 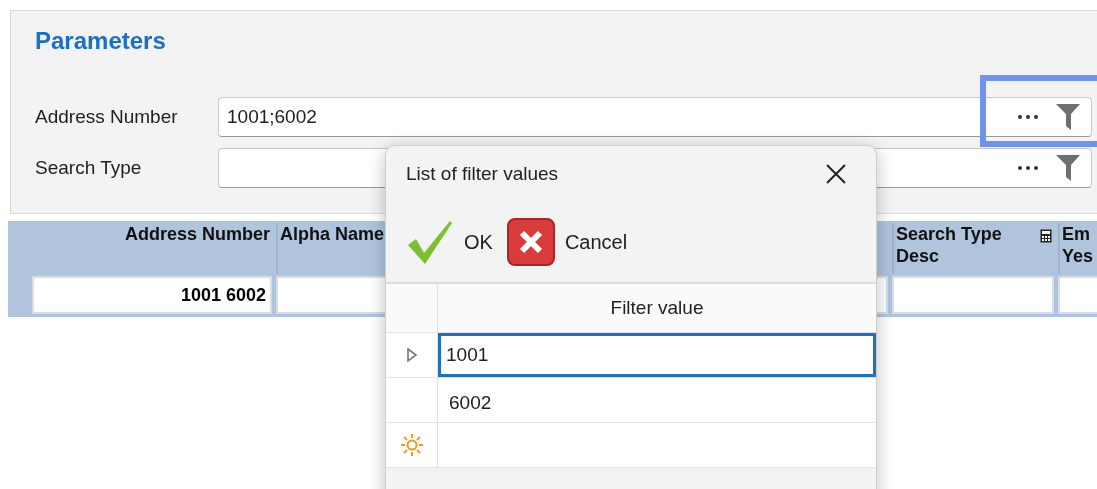 I want to click on table-cell: 1001 6002, so click(x=152, y=295).